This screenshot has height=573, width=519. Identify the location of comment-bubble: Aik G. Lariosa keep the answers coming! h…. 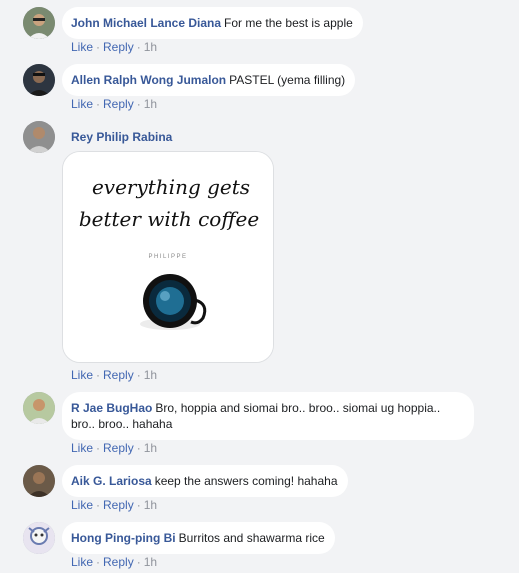
(205, 481).